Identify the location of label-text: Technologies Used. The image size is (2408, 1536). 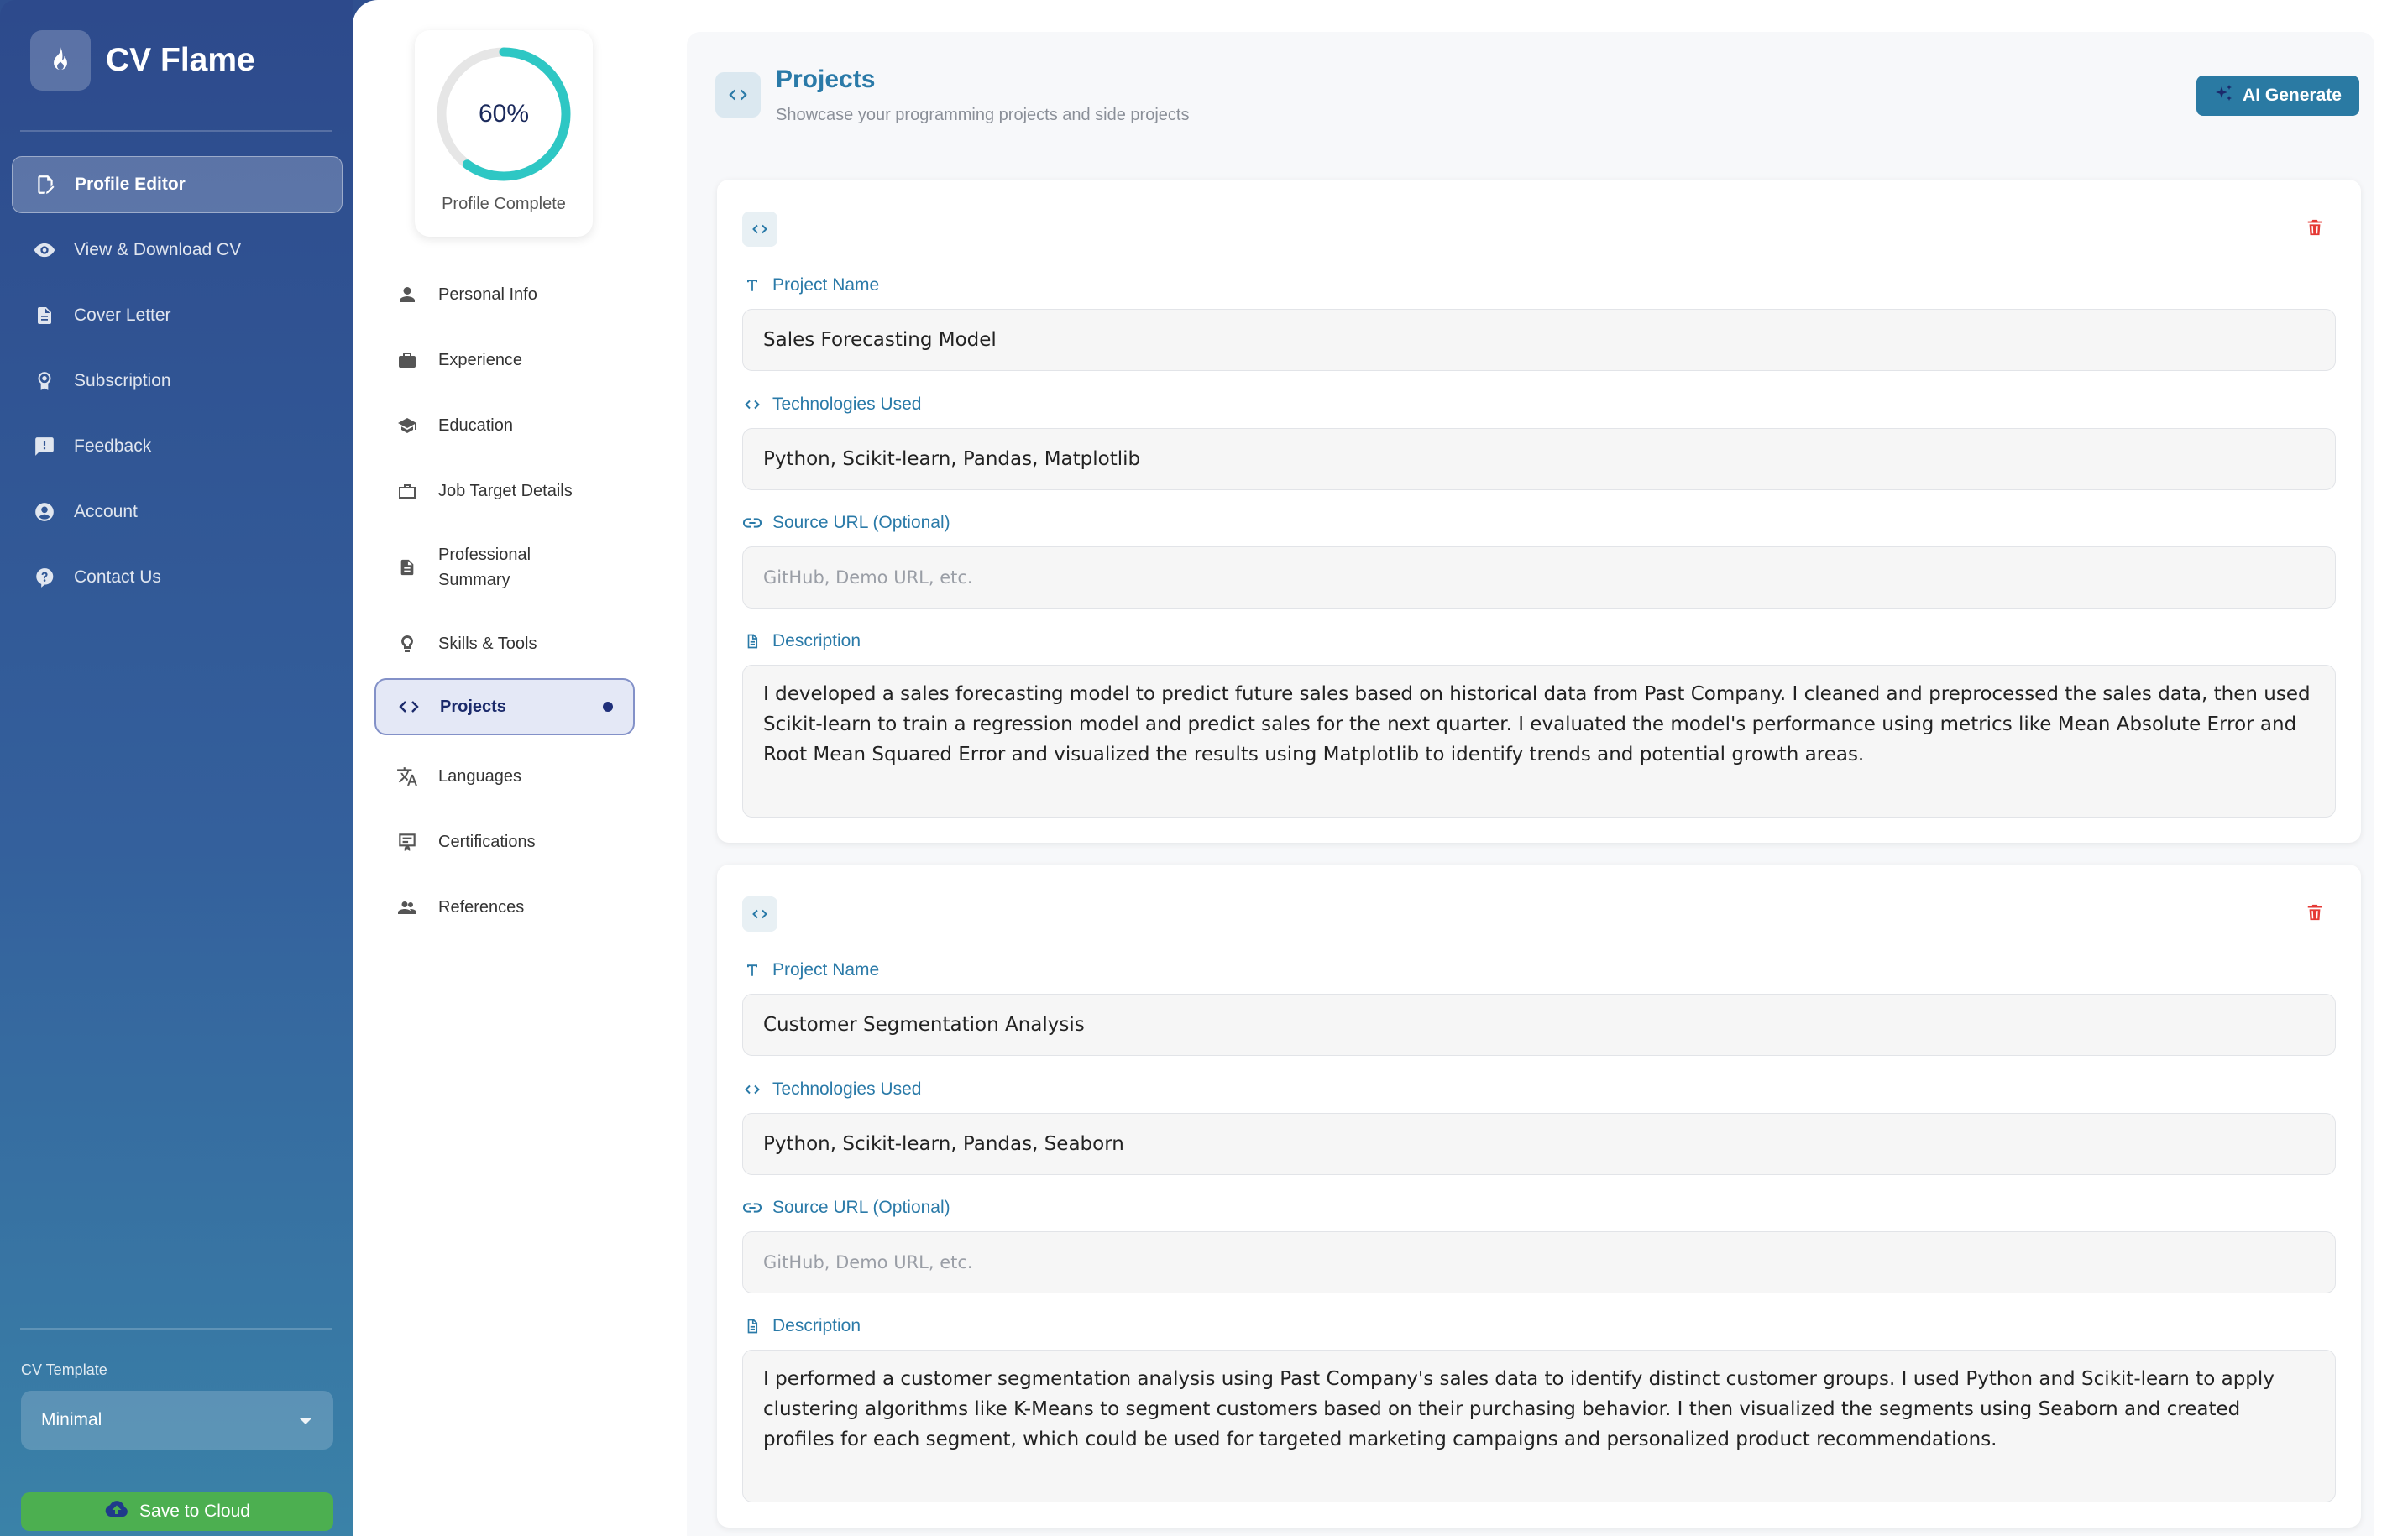
(847, 404).